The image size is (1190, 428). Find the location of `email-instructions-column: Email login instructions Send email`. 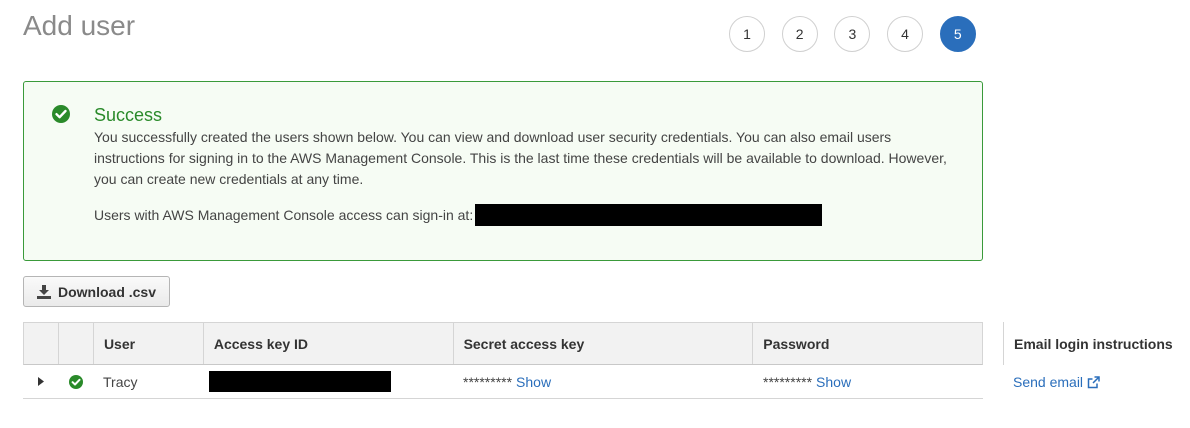

email-instructions-column: Email login instructions Send email is located at coordinates (1096, 360).